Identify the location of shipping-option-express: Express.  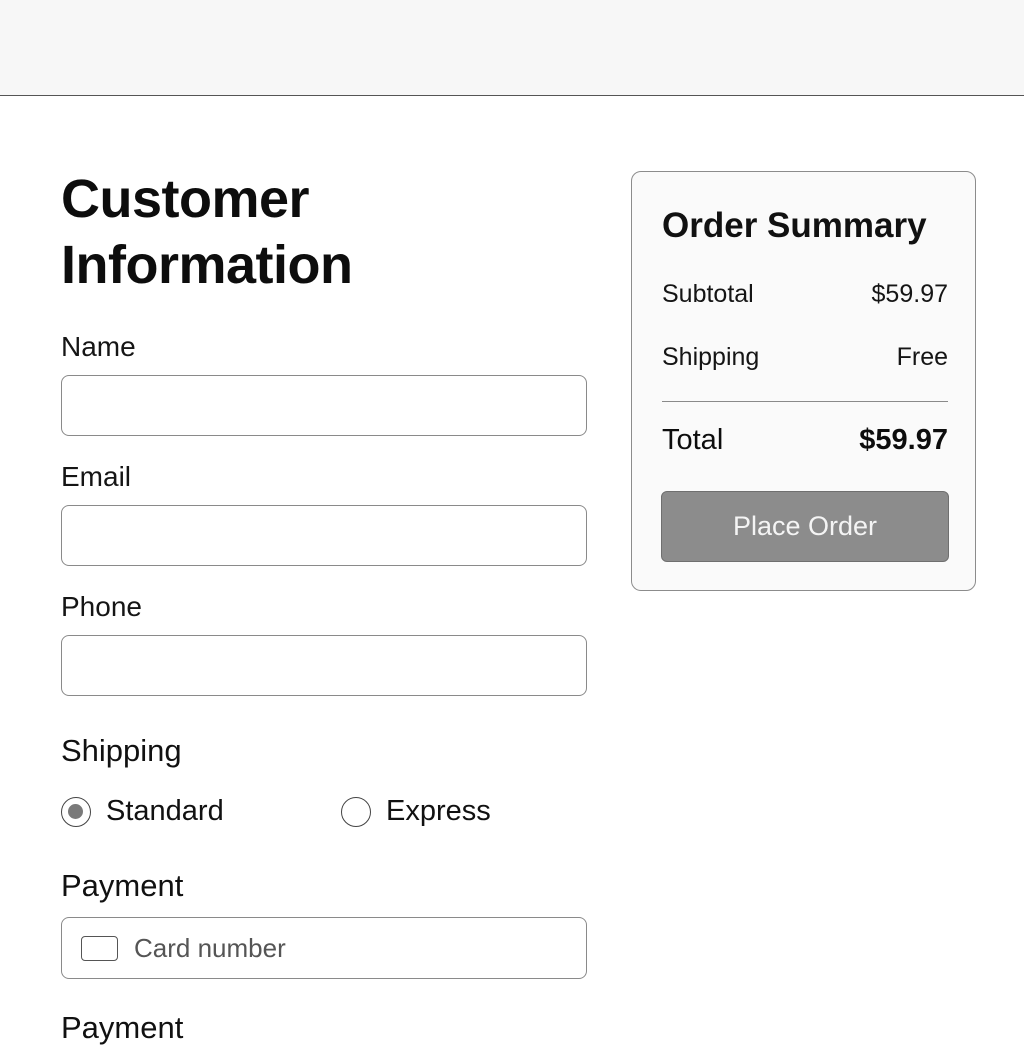
(416, 811).